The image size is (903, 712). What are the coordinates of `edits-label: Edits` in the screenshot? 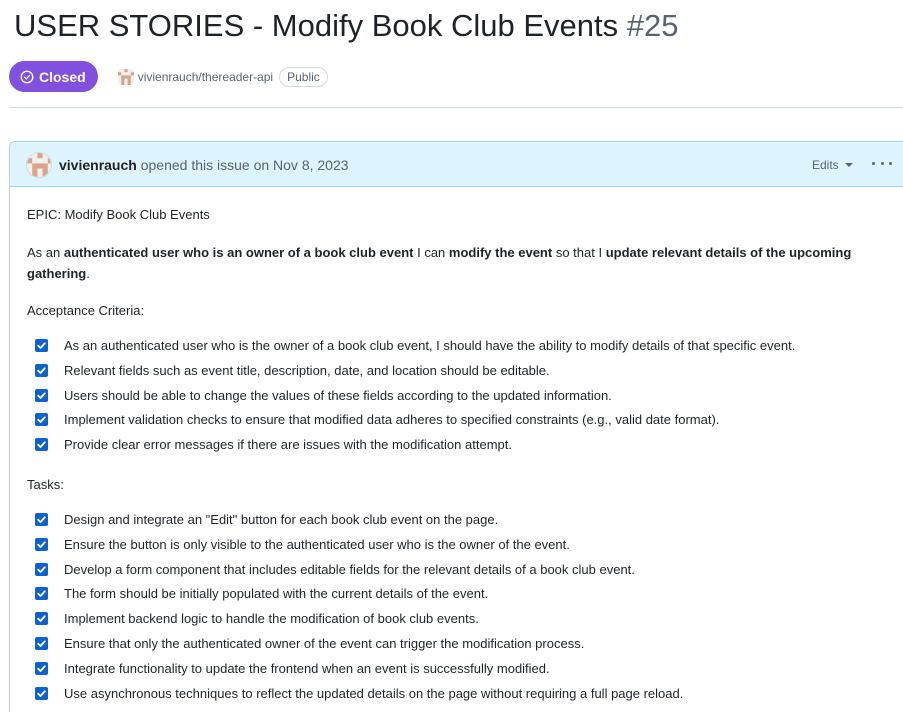 It's located at (825, 165).